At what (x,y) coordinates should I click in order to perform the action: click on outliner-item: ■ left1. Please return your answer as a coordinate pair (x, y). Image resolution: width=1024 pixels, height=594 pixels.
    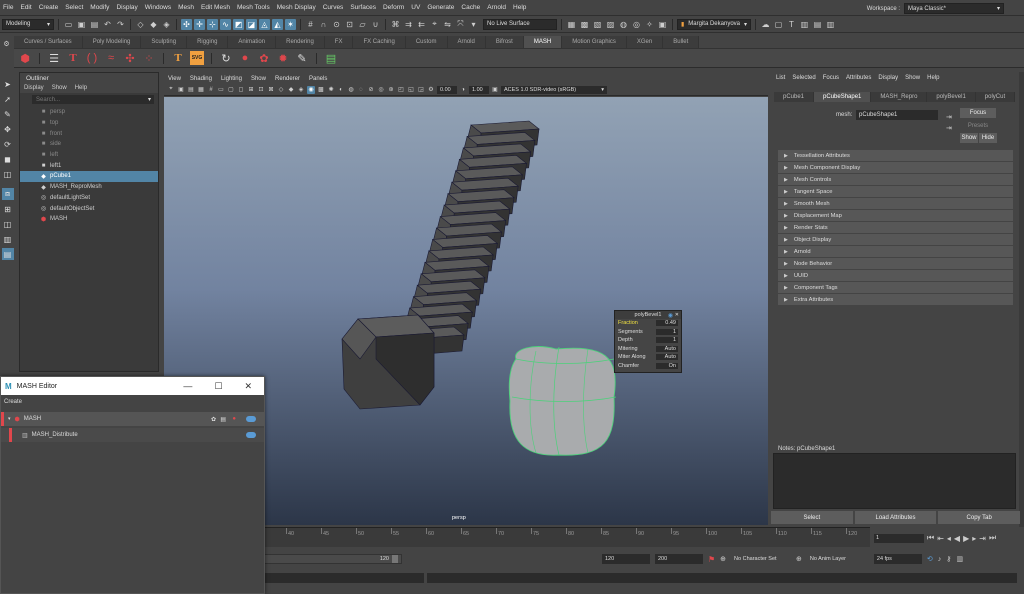
    Looking at the image, I should click on (89, 165).